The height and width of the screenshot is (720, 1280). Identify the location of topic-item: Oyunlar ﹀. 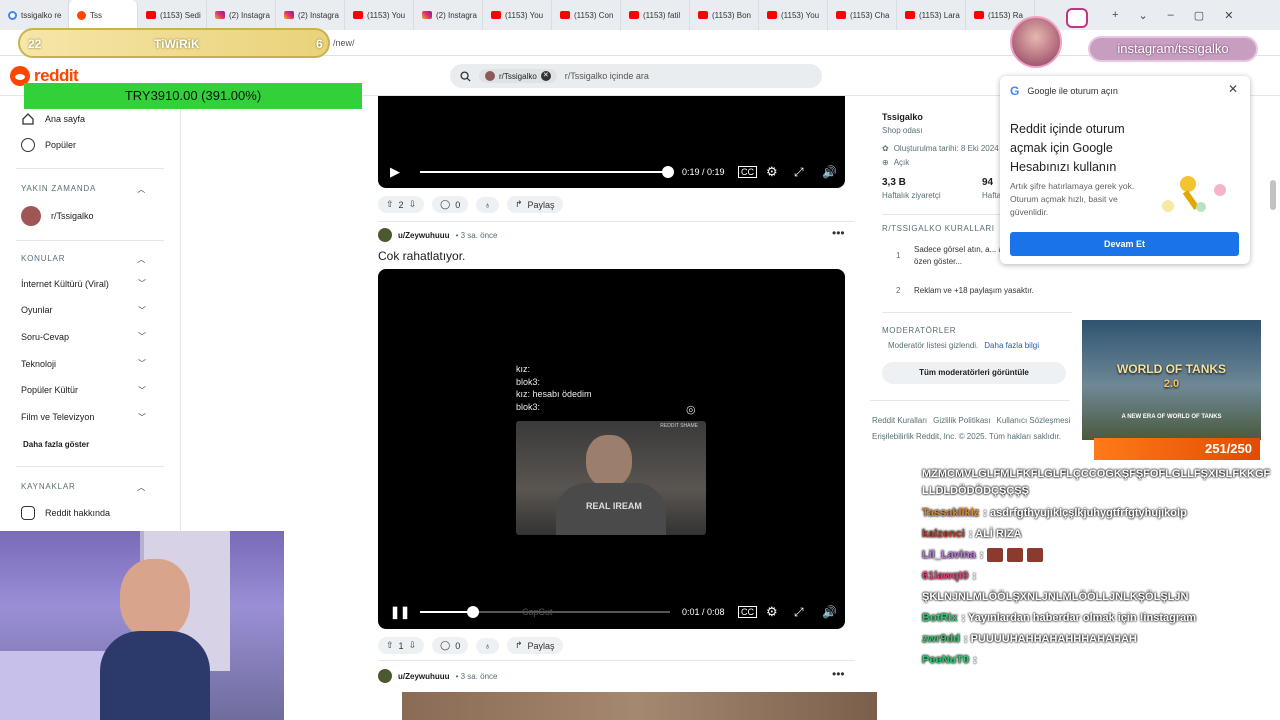
(83, 310).